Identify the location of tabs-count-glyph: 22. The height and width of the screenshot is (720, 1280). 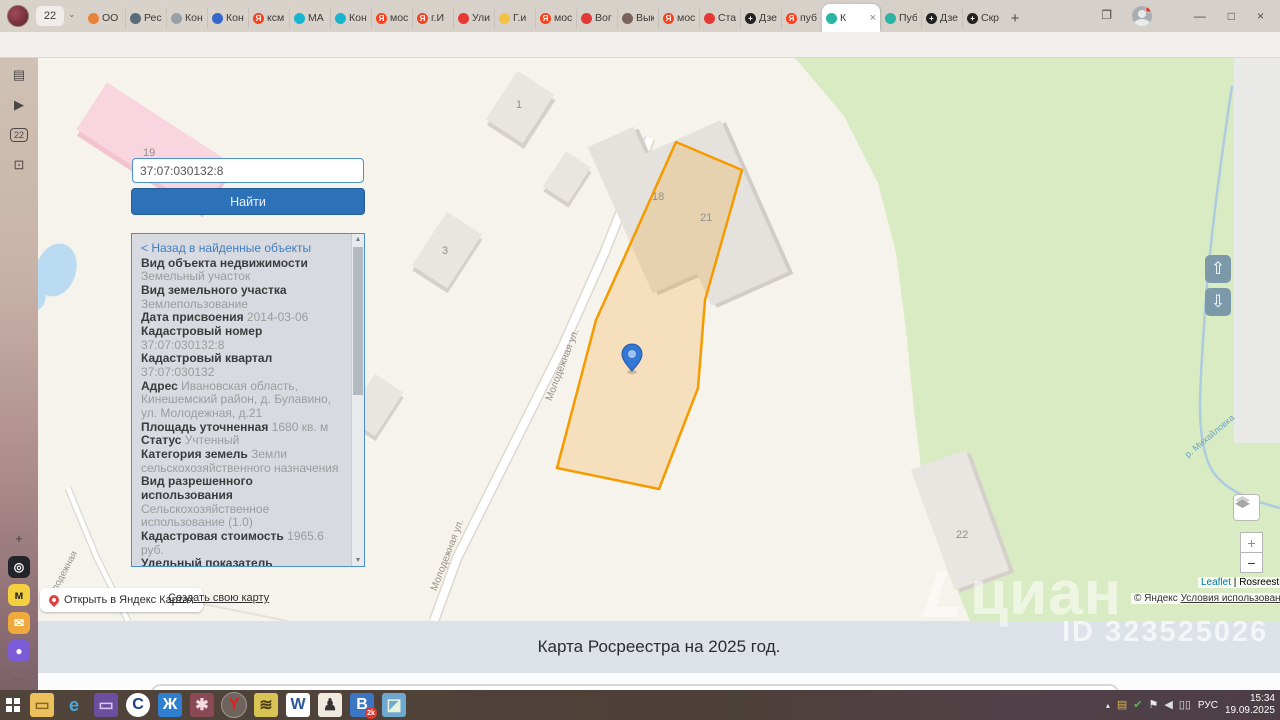
(18, 135).